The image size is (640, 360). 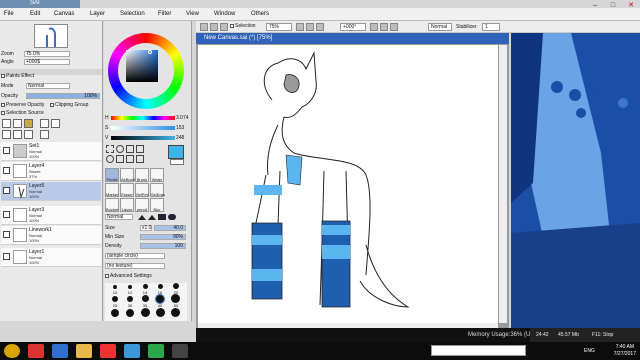 I want to click on selection-toggle: Selection, so click(x=243, y=26).